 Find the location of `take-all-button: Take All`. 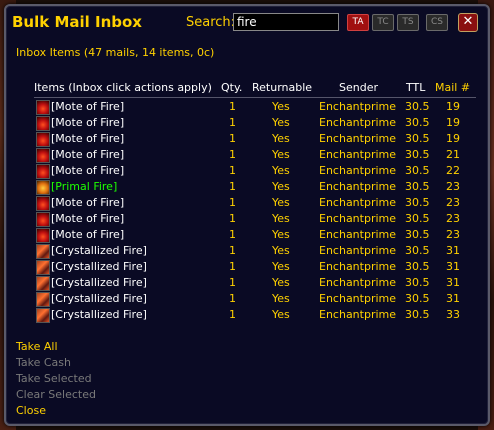

take-all-button: Take All is located at coordinates (37, 346).